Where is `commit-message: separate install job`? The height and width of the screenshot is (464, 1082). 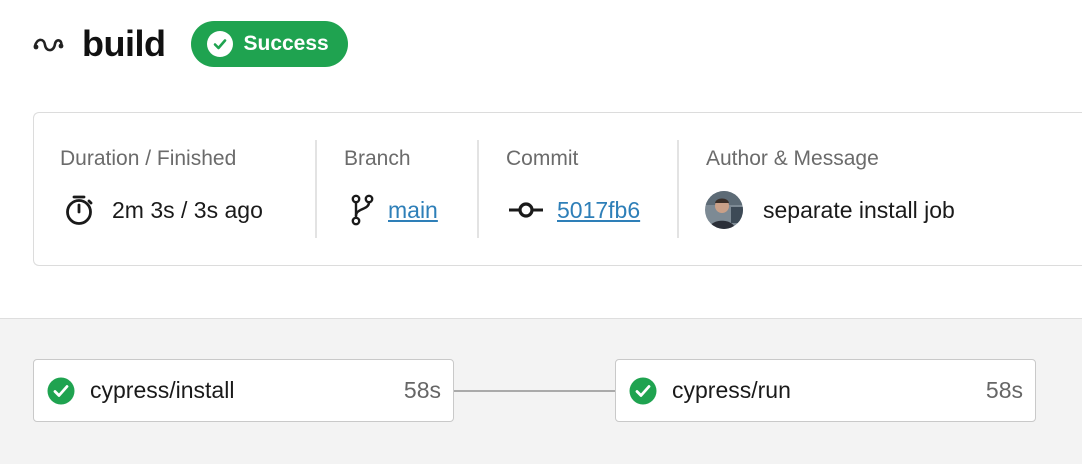
commit-message: separate install job is located at coordinates (859, 209).